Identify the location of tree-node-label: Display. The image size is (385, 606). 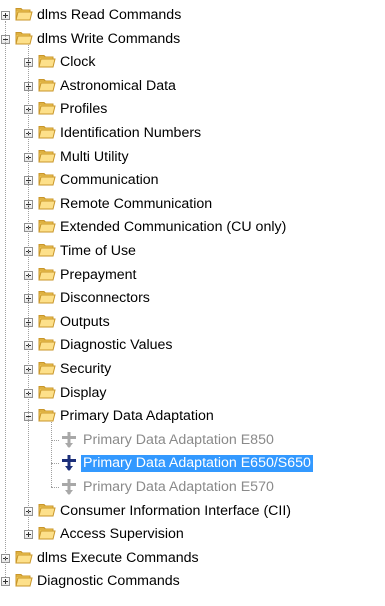
(83, 392).